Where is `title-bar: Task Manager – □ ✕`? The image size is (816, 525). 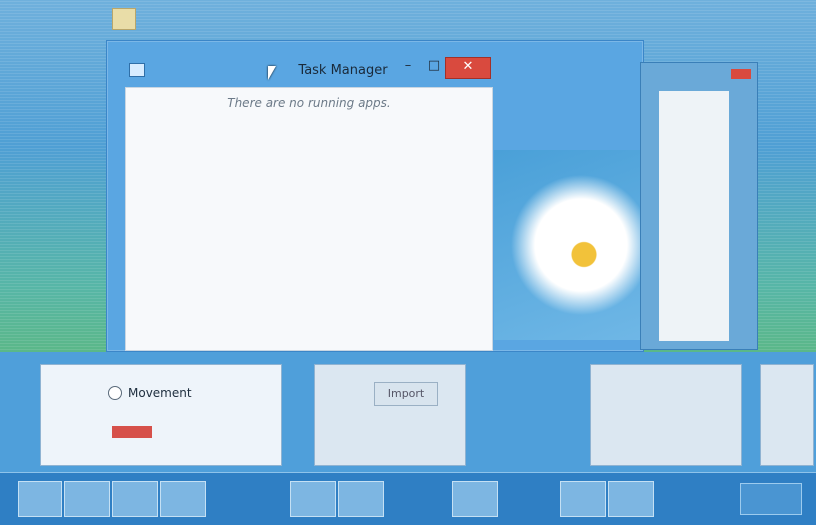 title-bar: Task Manager – □ ✕ is located at coordinates (375, 63).